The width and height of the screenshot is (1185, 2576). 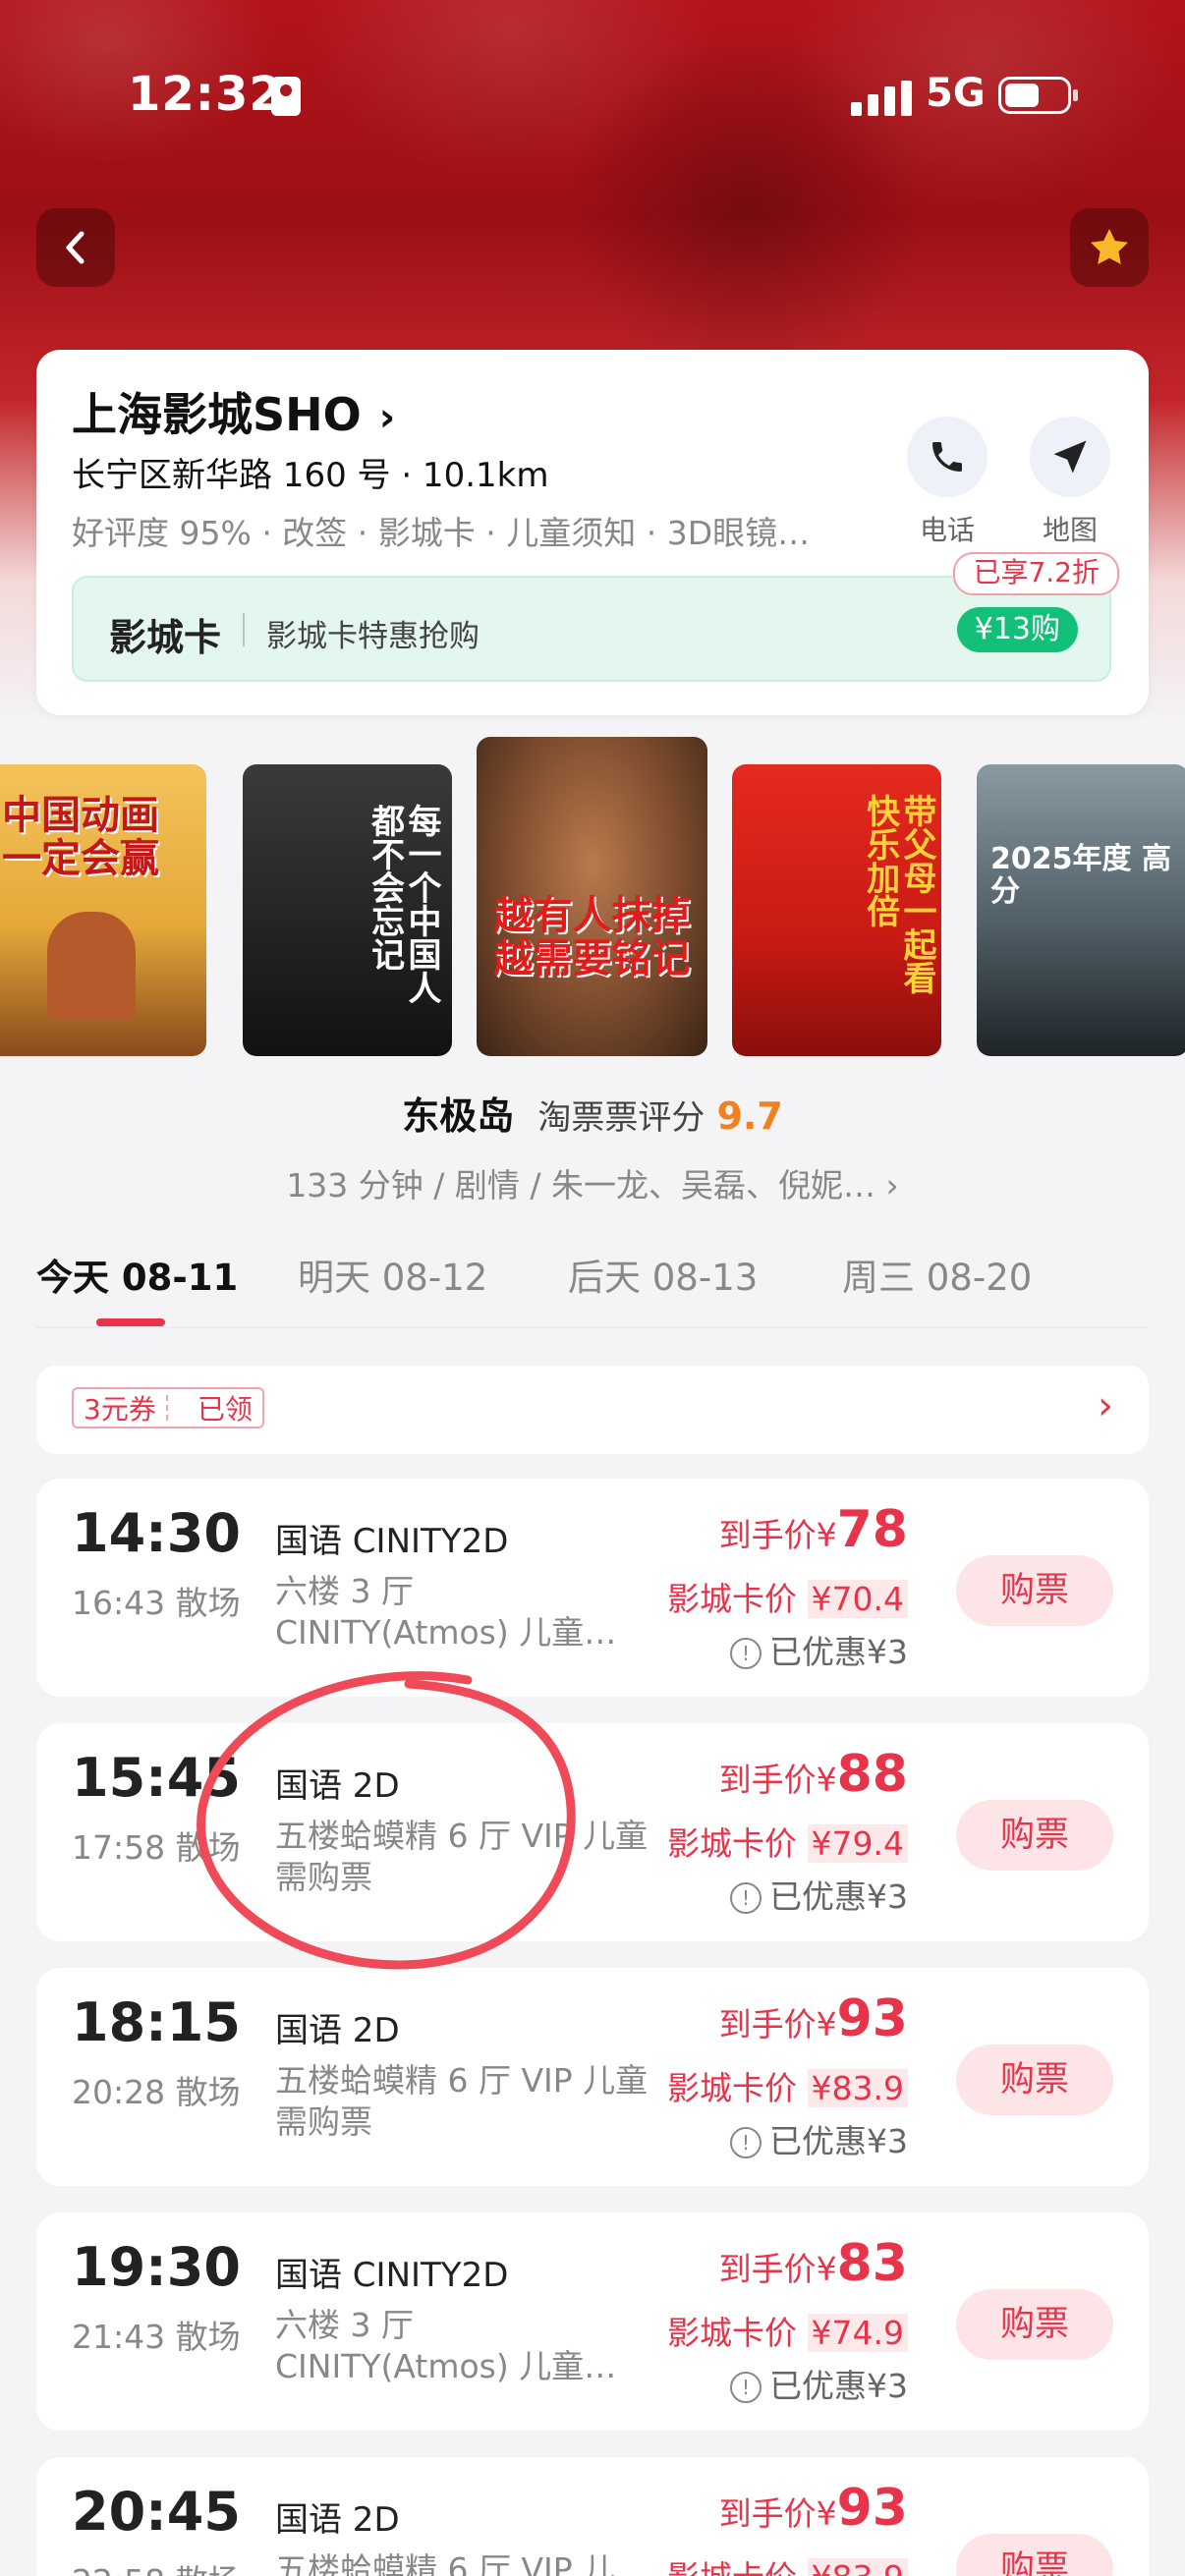 What do you see at coordinates (244, 629) in the screenshot?
I see `promo-divider` at bounding box center [244, 629].